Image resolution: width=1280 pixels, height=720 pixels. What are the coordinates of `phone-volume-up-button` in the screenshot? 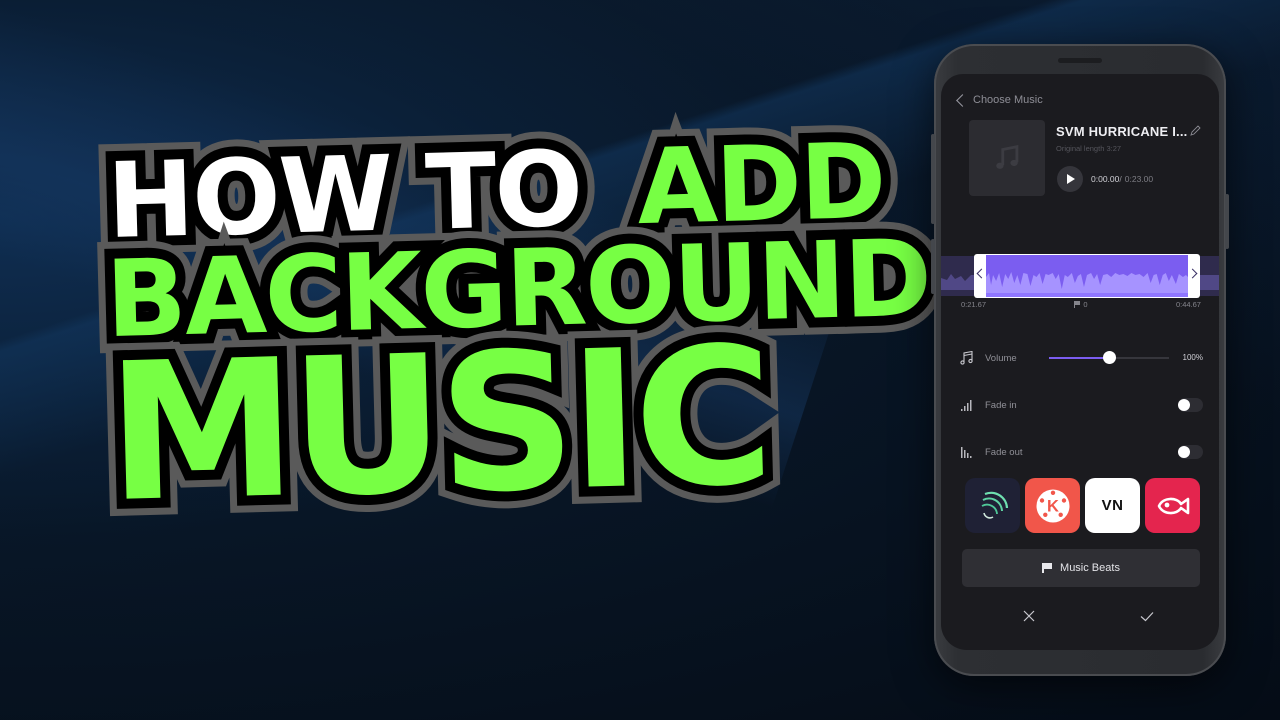 It's located at (933, 179).